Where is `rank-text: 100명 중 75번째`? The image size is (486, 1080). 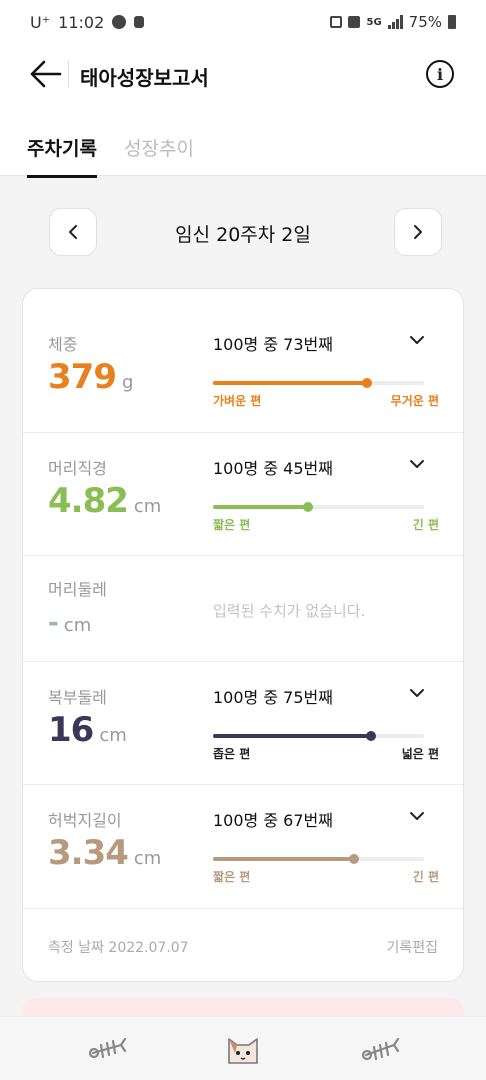
rank-text: 100명 중 75번째 is located at coordinates (273, 697).